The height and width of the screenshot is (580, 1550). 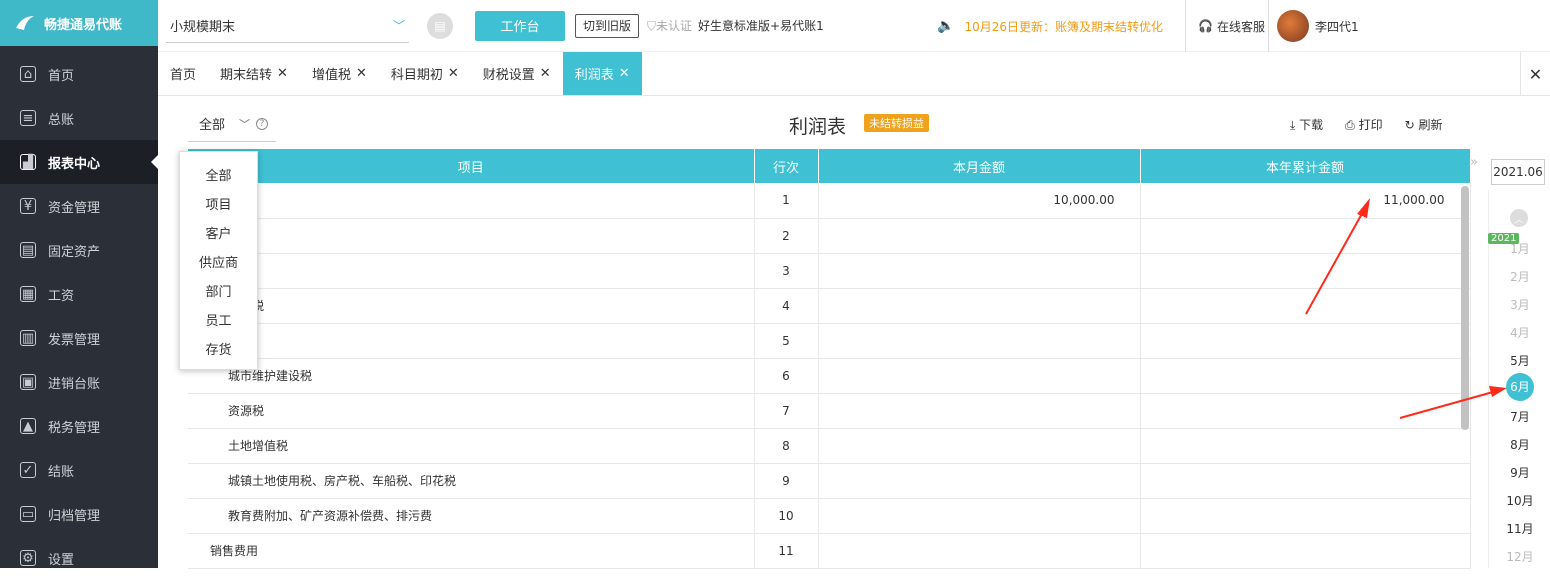 I want to click on cert-status: ⛉未认证, so click(x=669, y=25).